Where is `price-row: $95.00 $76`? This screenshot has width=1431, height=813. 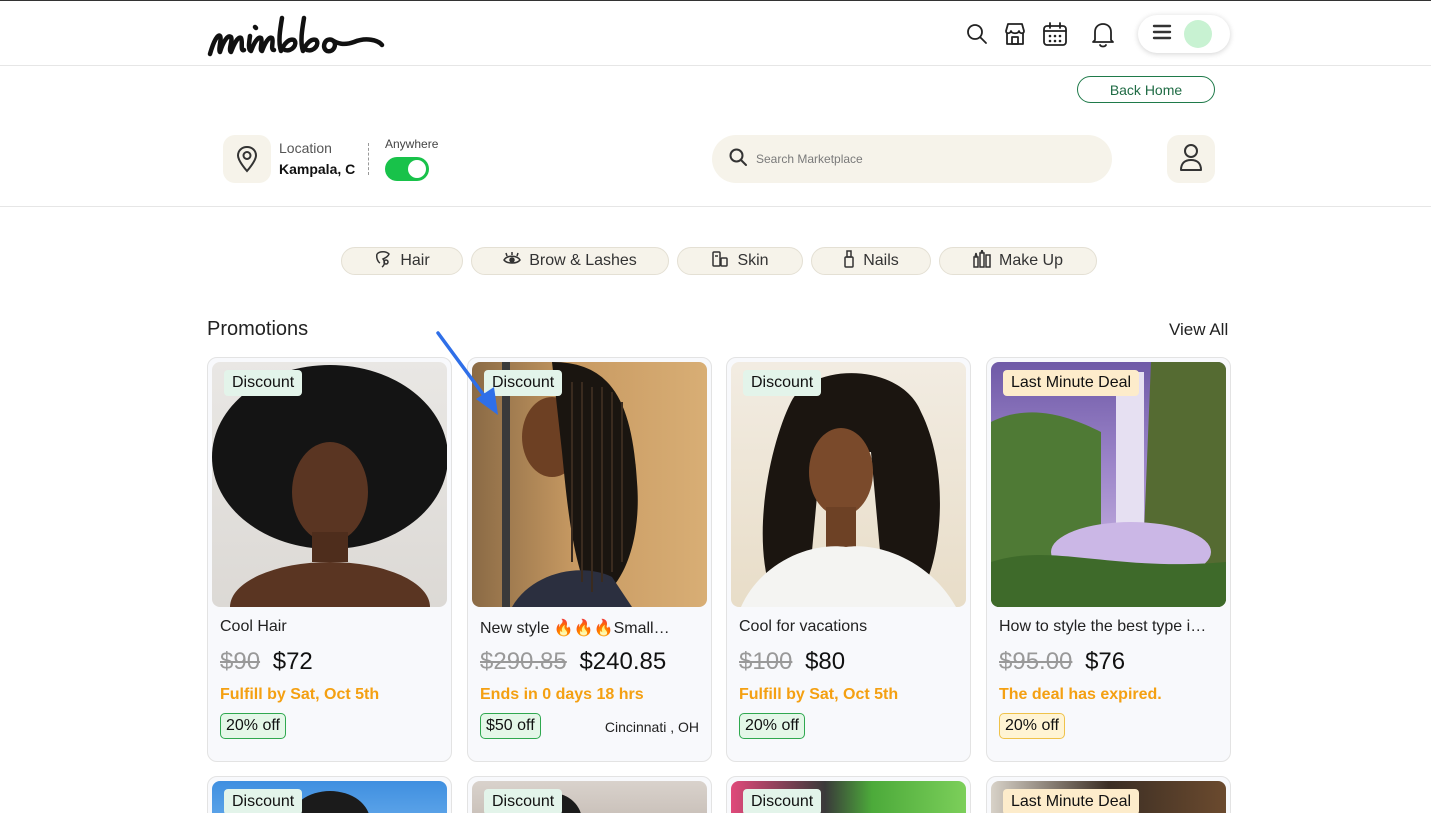 price-row: $95.00 $76 is located at coordinates (1062, 662).